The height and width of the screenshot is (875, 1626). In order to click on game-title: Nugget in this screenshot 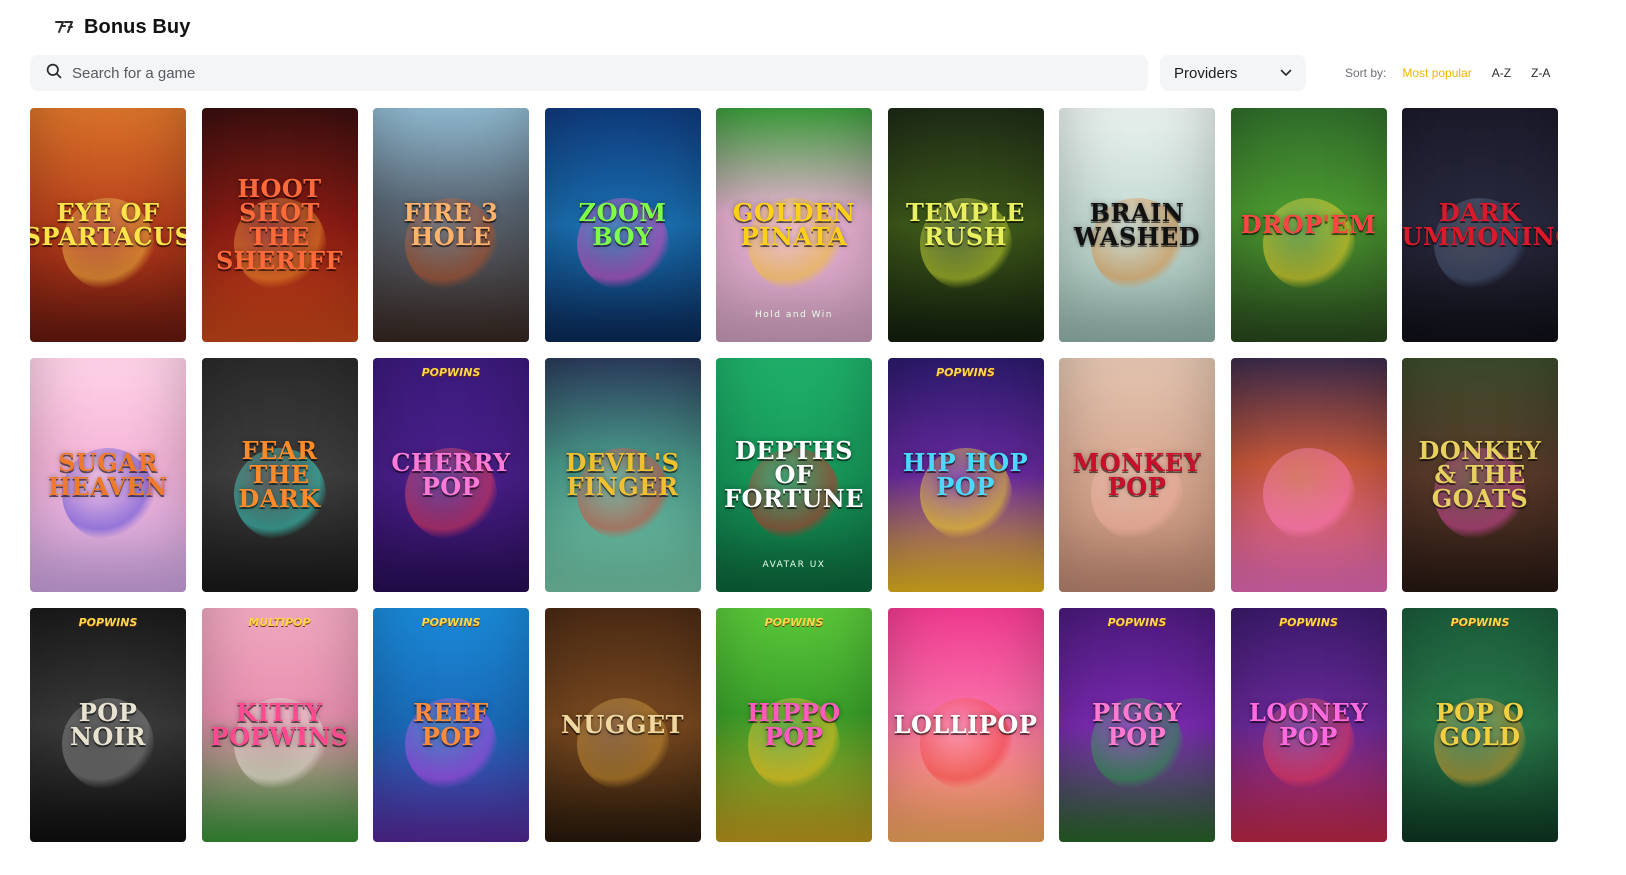, I will do `click(622, 724)`.